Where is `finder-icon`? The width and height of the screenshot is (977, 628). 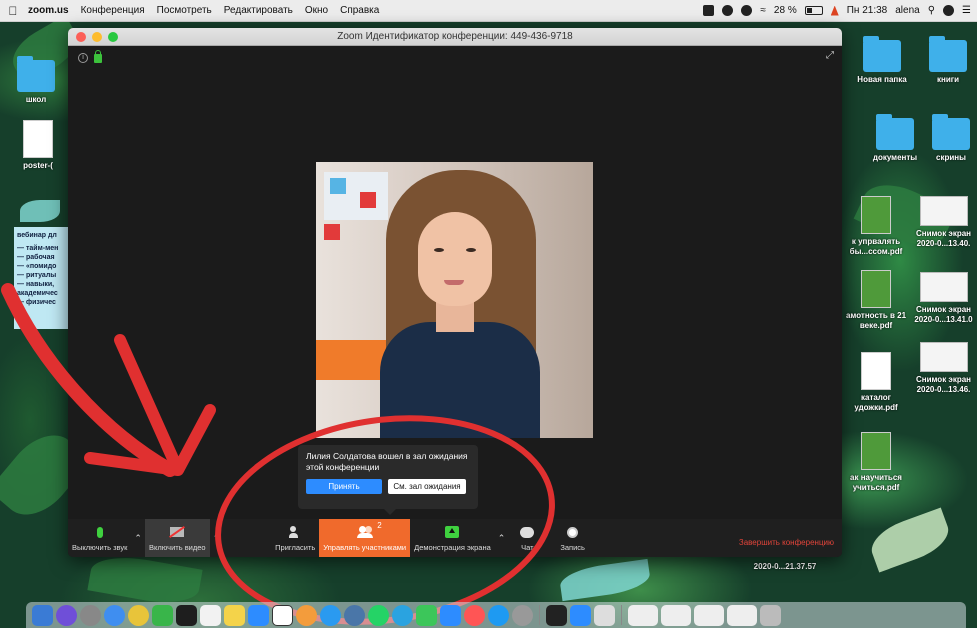 finder-icon is located at coordinates (42, 615).